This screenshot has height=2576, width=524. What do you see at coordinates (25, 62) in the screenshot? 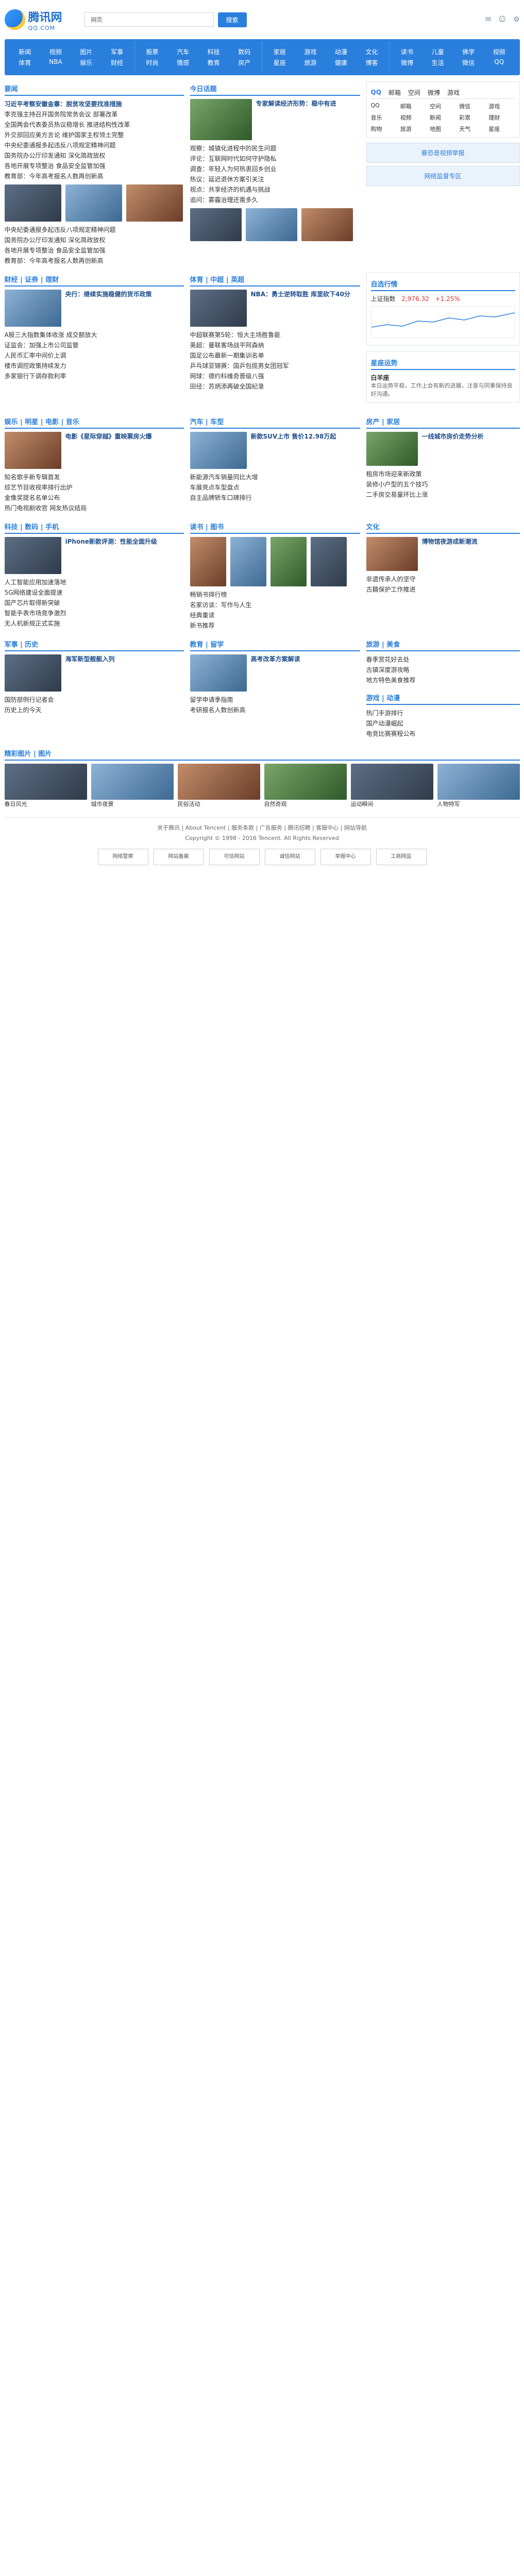
I see `nav-item: 体育` at bounding box center [25, 62].